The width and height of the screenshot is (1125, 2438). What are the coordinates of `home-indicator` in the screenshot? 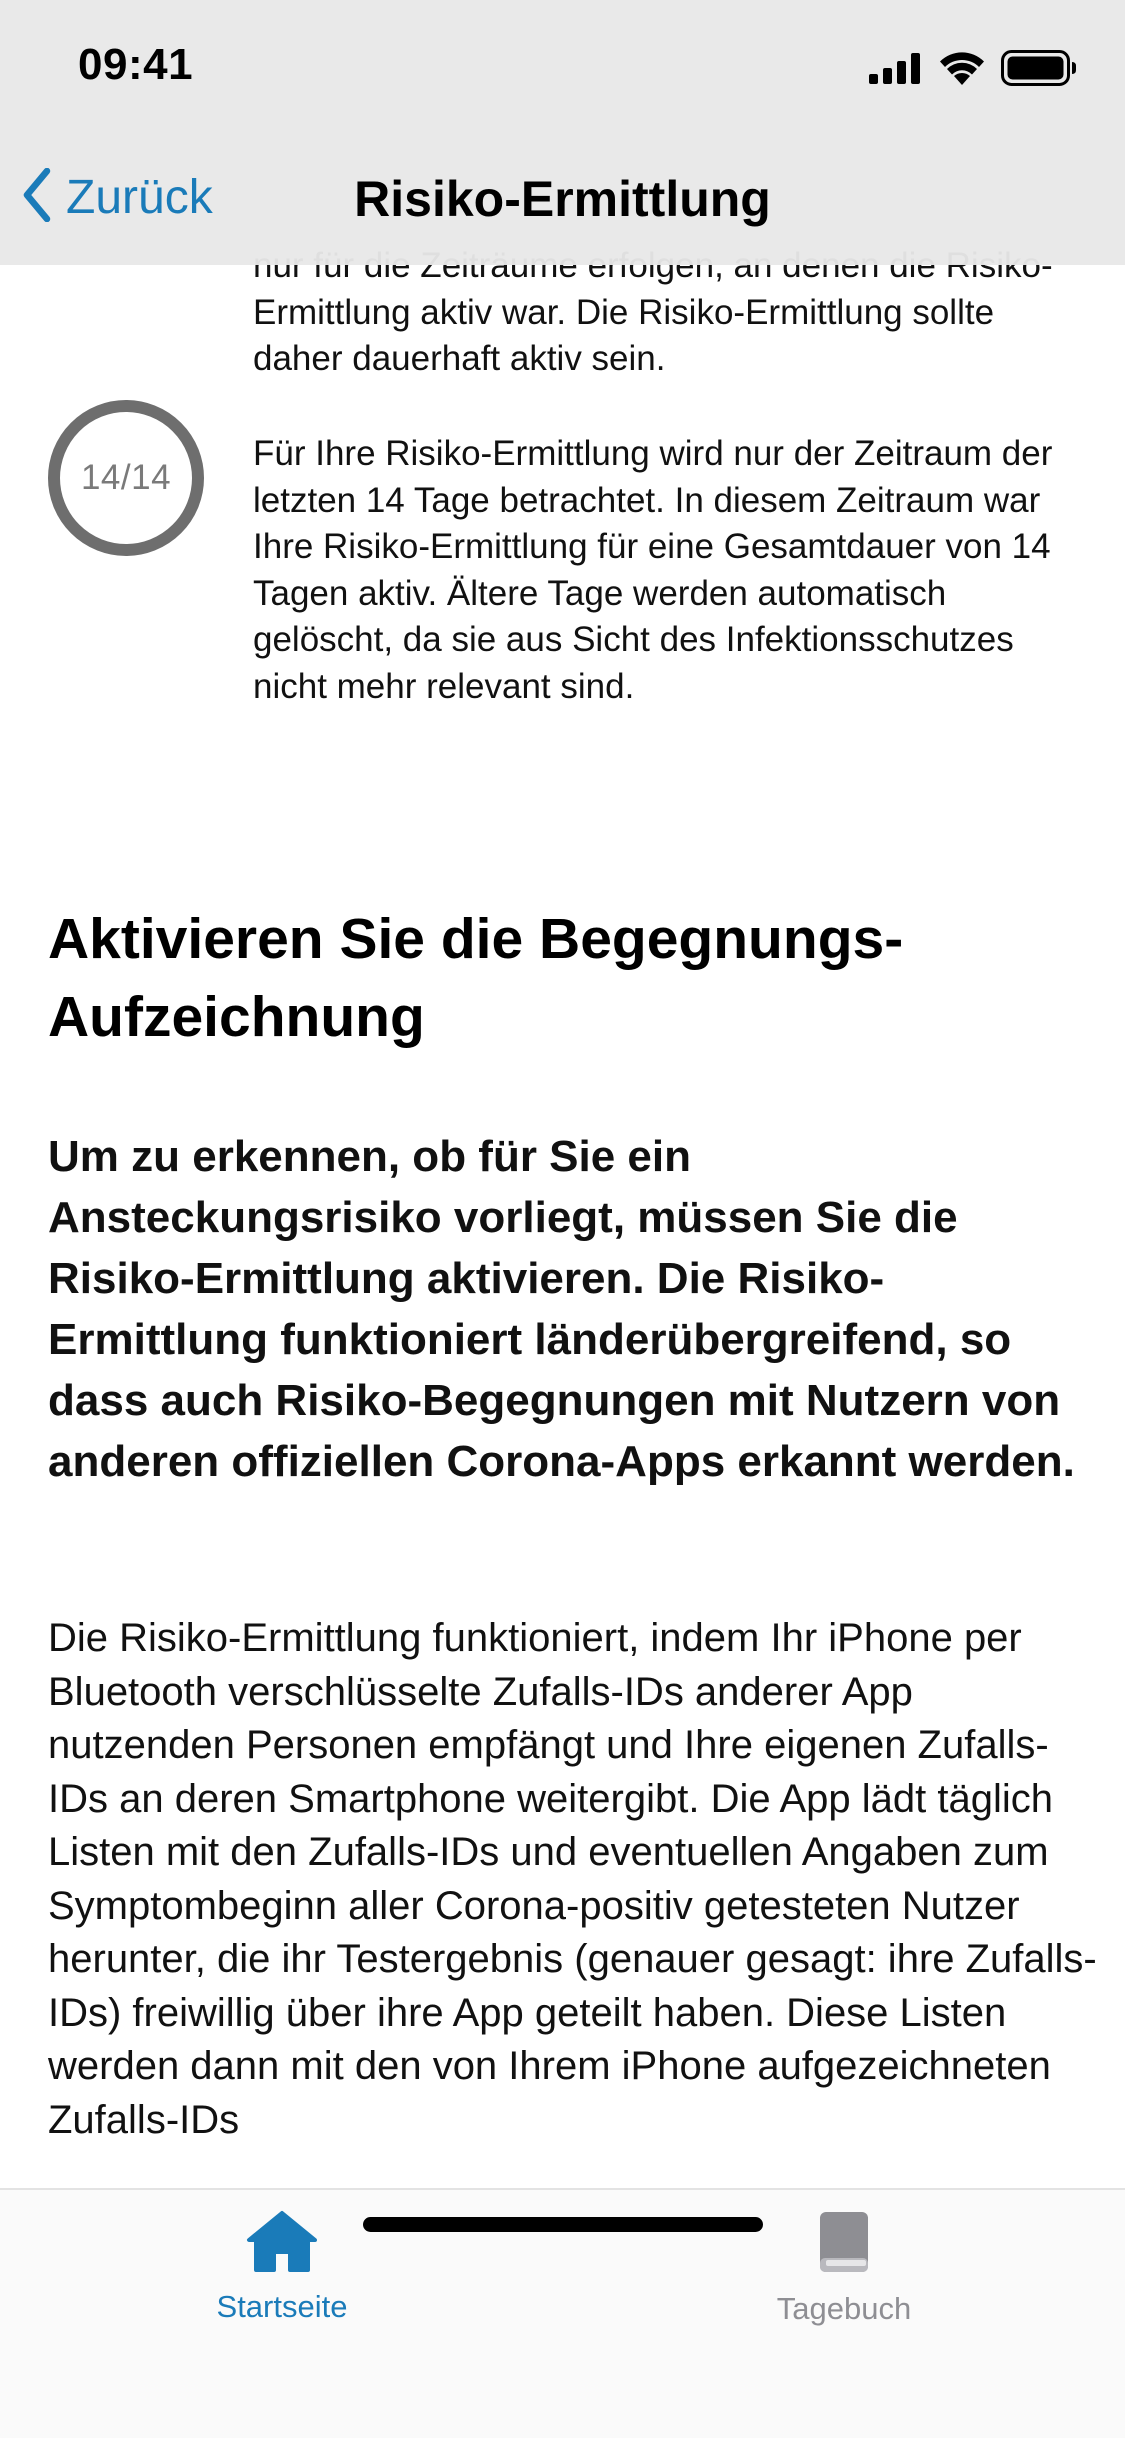 It's located at (563, 2224).